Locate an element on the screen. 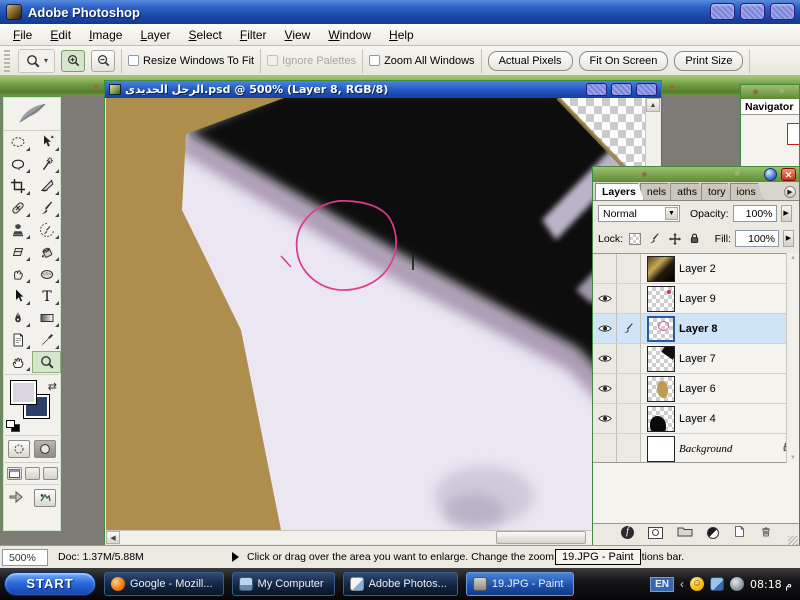 Image resolution: width=800 pixels, height=600 pixels. clone-stamp-tool-icon is located at coordinates (17, 230).